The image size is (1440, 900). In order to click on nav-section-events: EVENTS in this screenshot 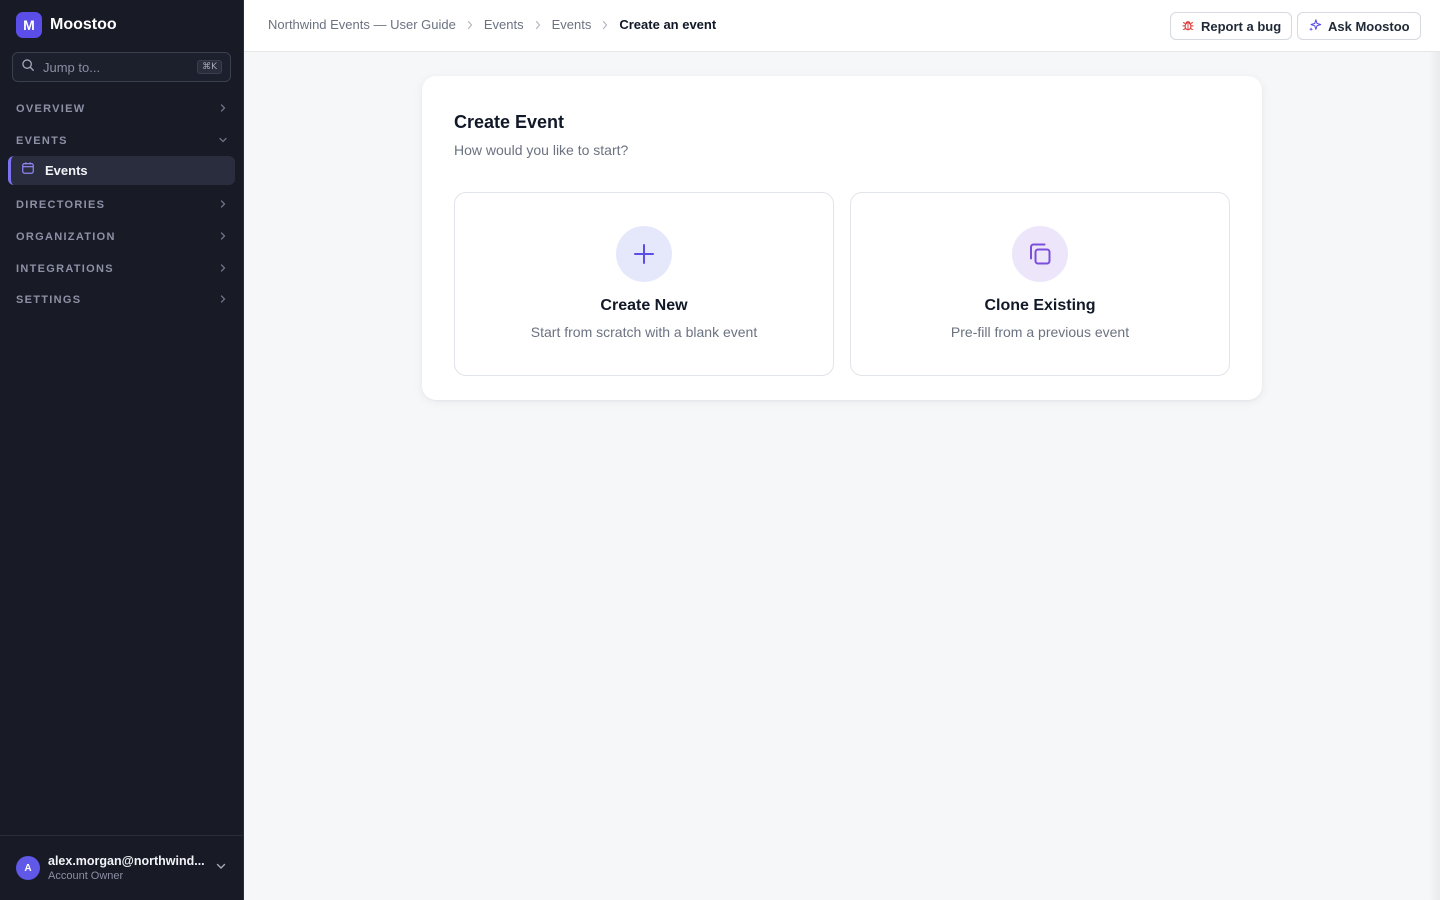, I will do `click(122, 141)`.